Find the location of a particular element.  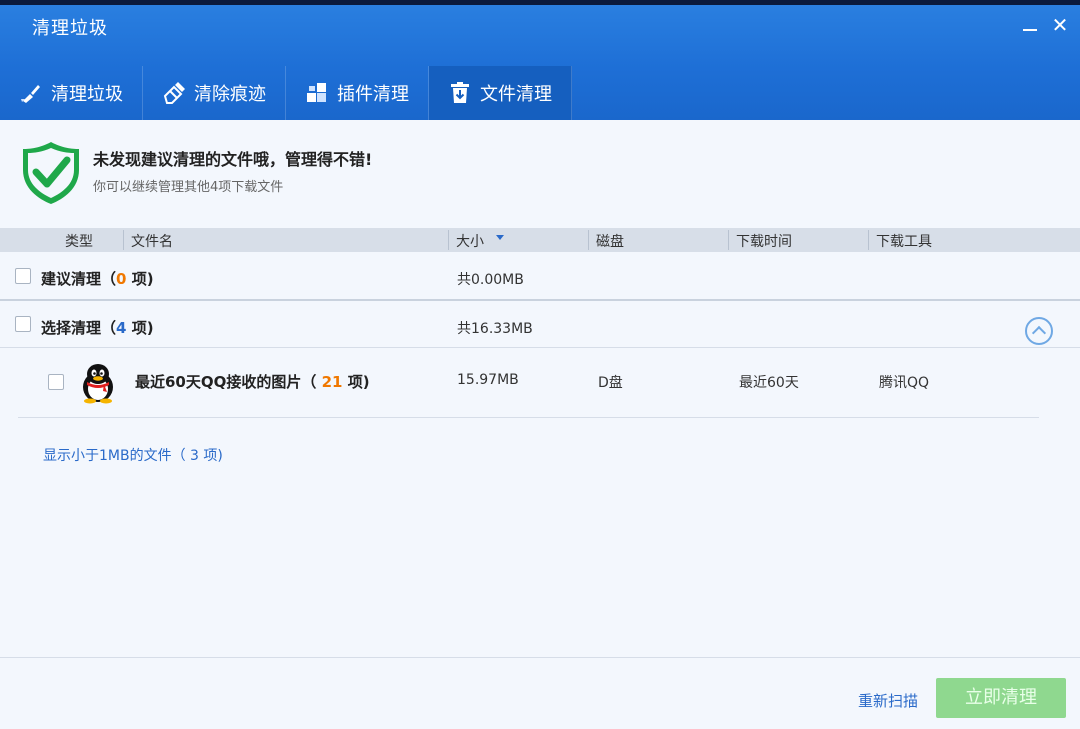

tab-label: 插件清理 is located at coordinates (373, 94).